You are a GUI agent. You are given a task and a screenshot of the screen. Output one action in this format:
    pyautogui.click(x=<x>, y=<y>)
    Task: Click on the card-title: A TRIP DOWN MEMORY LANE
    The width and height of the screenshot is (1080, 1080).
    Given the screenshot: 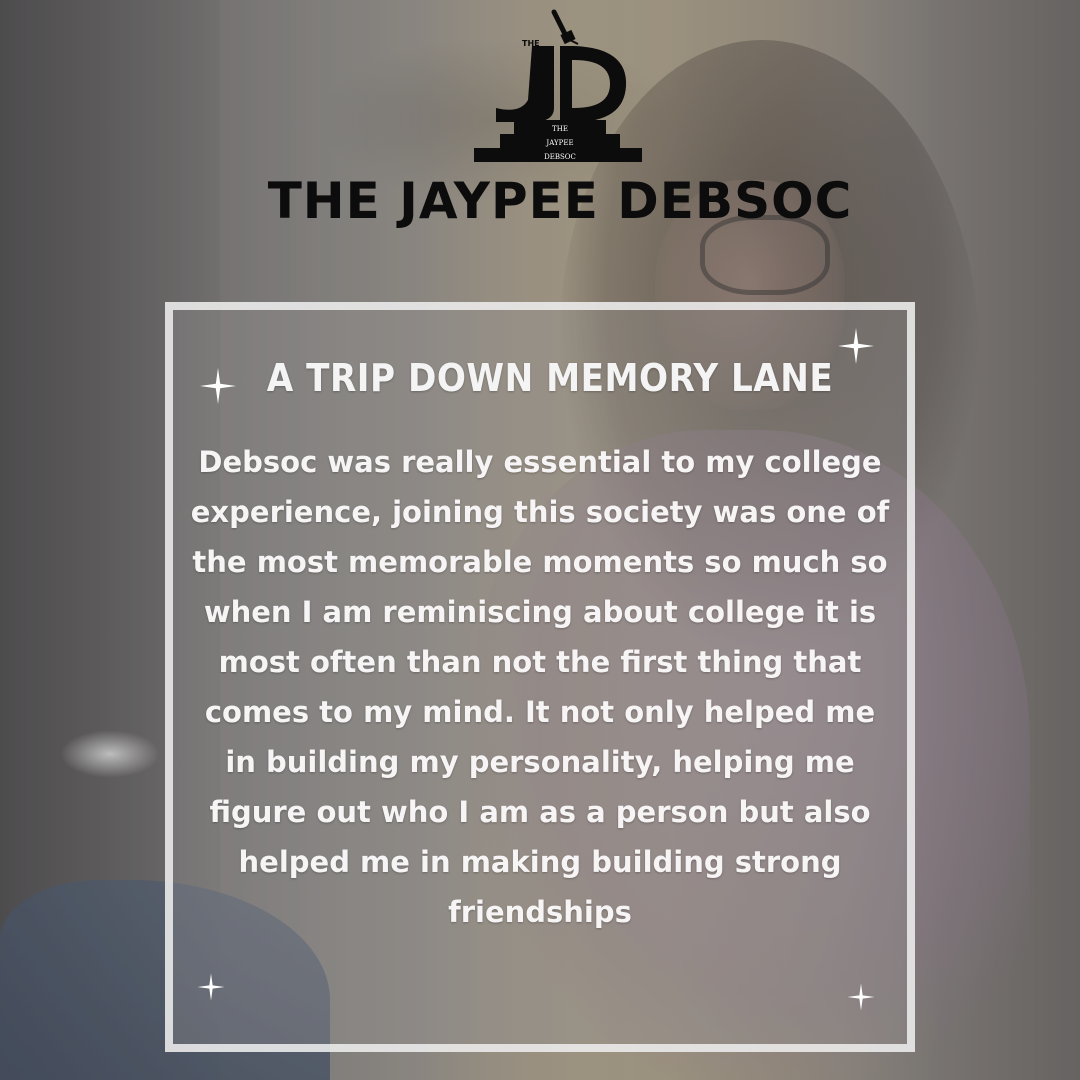 What is the action you would take?
    pyautogui.click(x=550, y=378)
    